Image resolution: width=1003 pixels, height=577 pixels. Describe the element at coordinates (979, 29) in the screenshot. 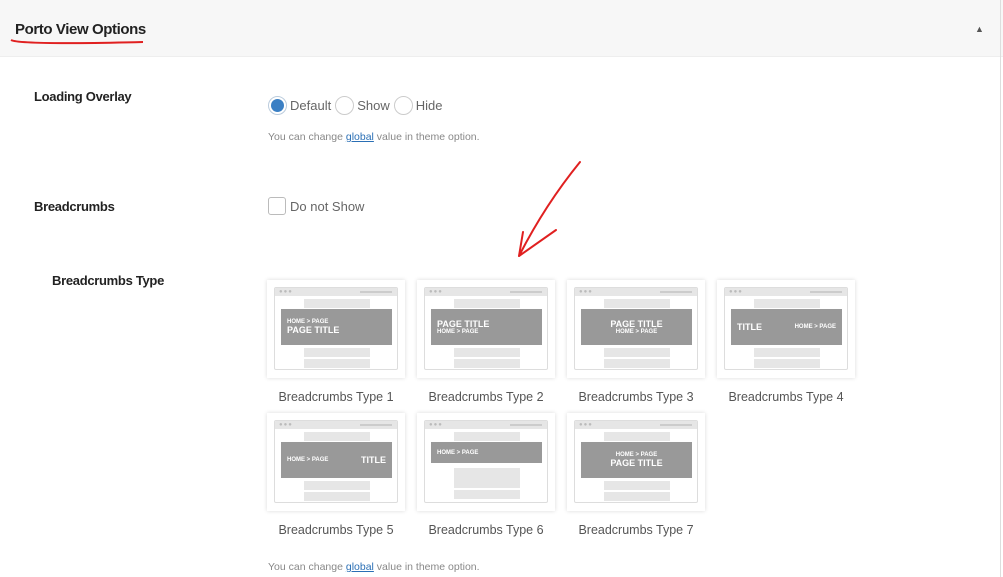

I see `collapse-arrow-icon: ▲` at that location.